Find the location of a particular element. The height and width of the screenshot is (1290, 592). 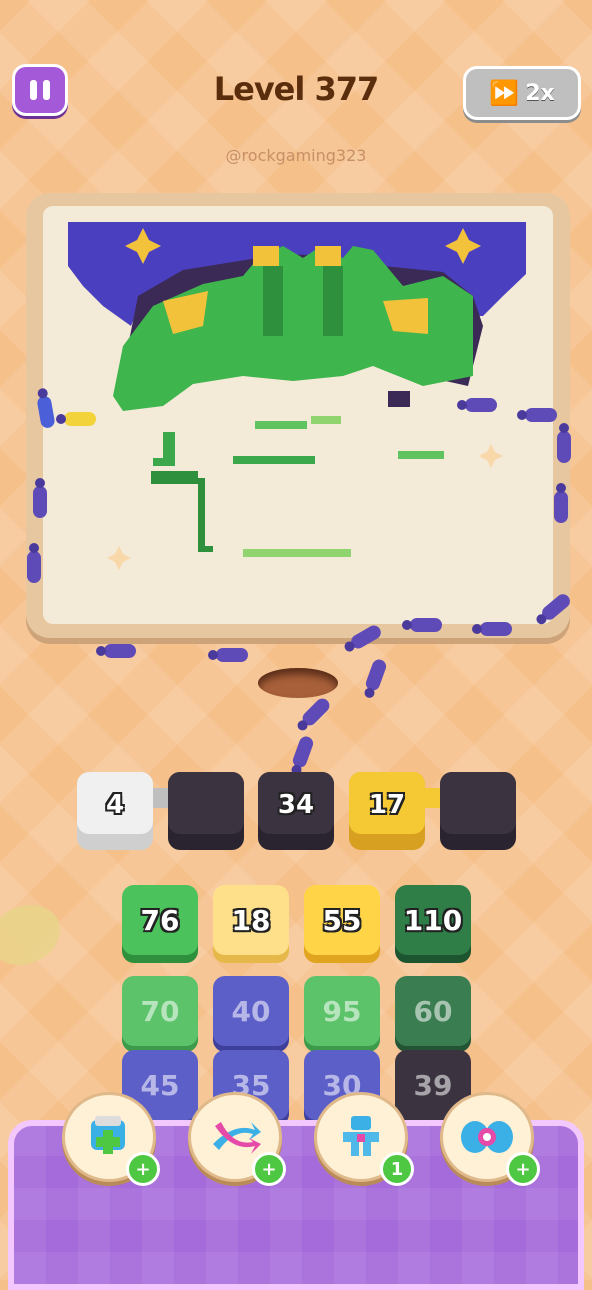

speed-toggle-button: ⏩ 2x is located at coordinates (522, 93).